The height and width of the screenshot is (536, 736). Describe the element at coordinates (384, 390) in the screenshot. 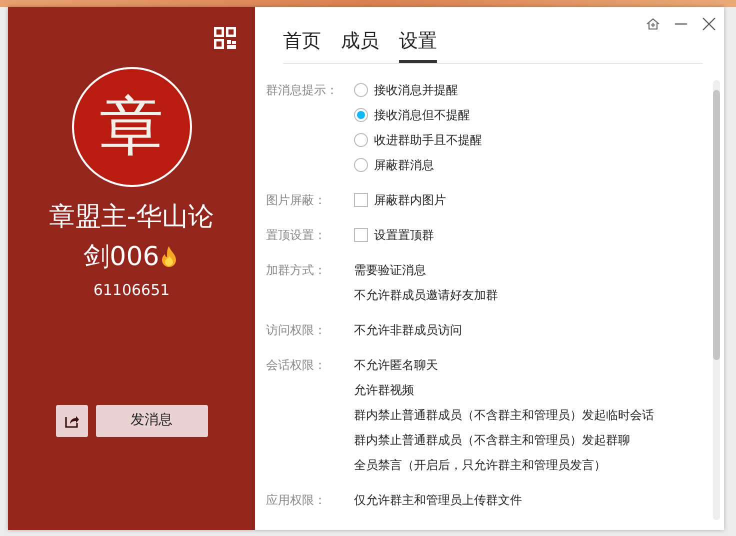

I see `setting-value: 允许群视频` at that location.